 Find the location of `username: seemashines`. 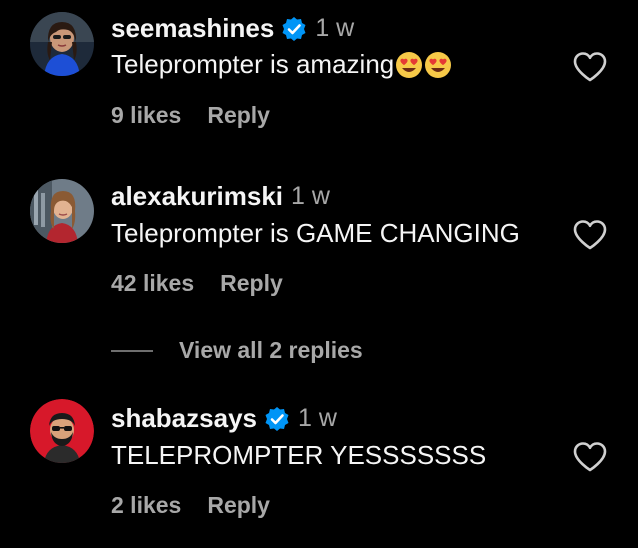

username: seemashines is located at coordinates (192, 28).